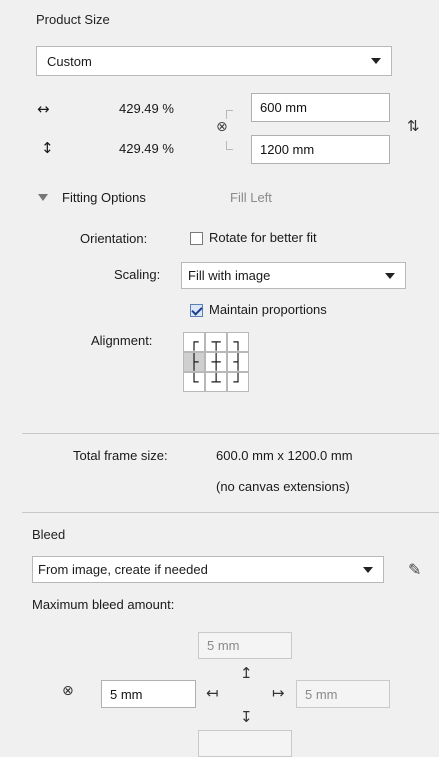  What do you see at coordinates (103, 604) in the screenshot?
I see `maximum-bleed-label: Maximum bleed amount:` at bounding box center [103, 604].